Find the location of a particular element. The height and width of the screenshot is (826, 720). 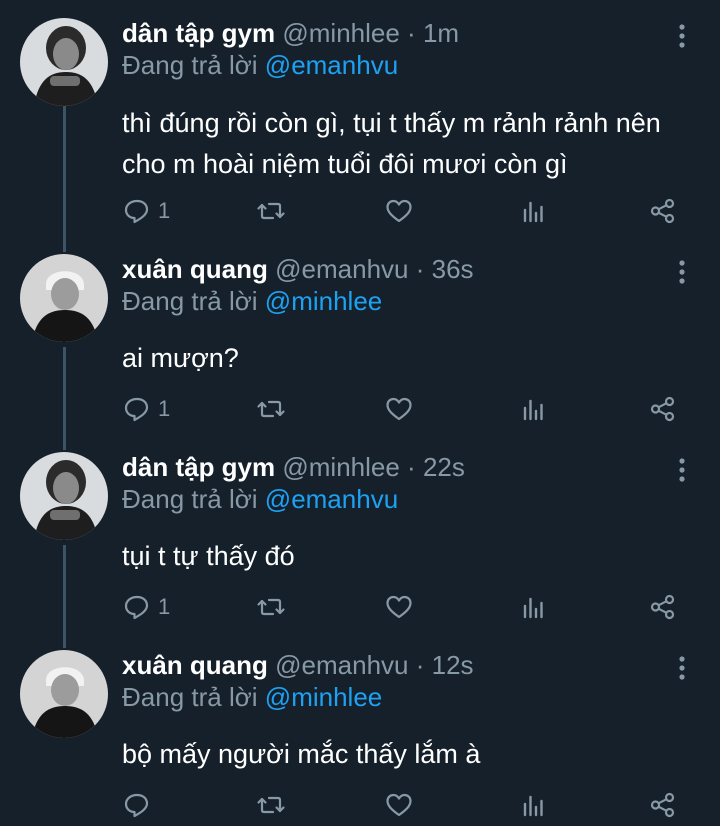

tweet-header: dân tập gym @minhlee · 1m is located at coordinates (290, 33).